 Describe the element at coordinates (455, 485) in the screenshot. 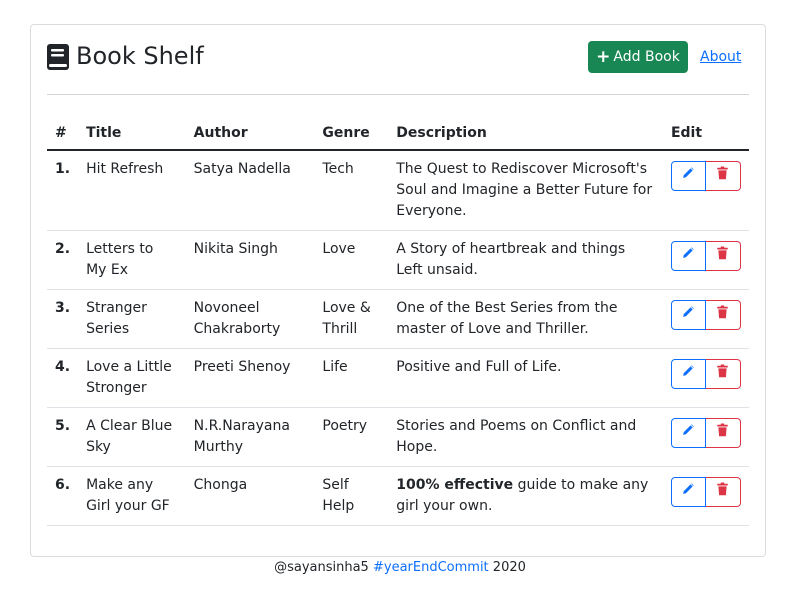

I see `description-emphasis: 100% effective` at that location.